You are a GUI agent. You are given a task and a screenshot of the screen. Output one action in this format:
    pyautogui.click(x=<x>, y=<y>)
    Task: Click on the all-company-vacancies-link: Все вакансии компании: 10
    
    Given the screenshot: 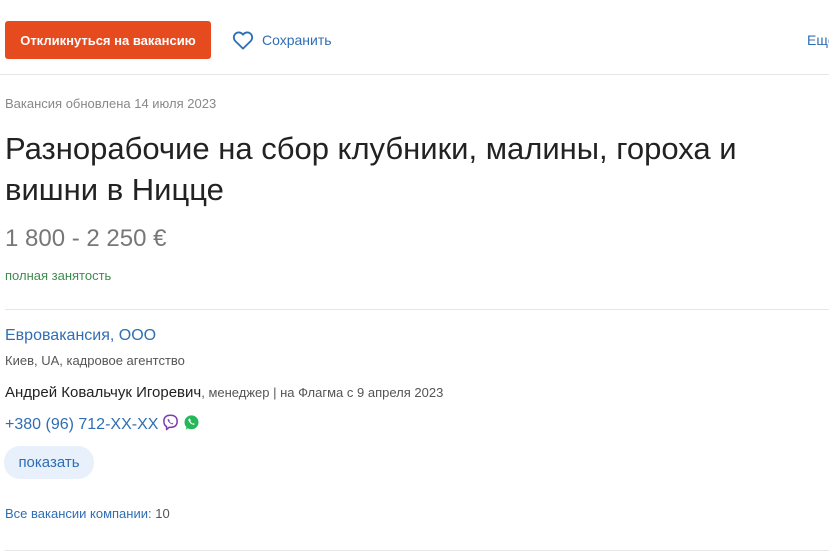 What is the action you would take?
    pyautogui.click(x=87, y=513)
    